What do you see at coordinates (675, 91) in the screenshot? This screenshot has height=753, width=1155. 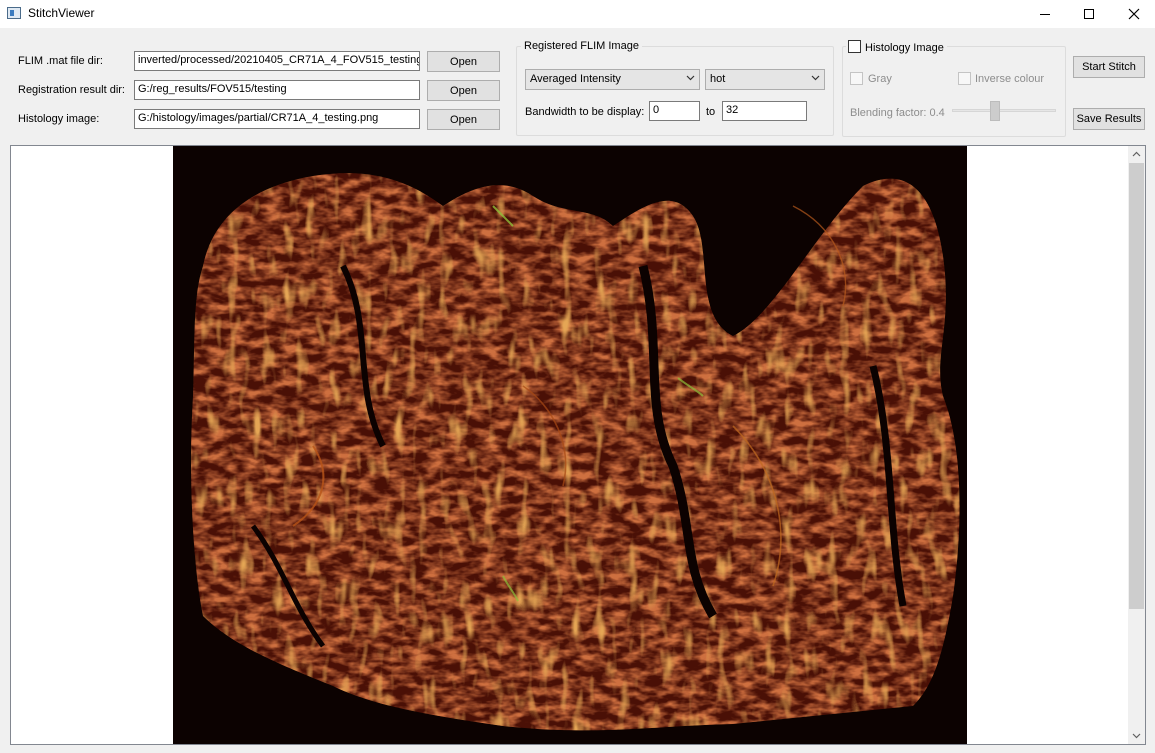 I see `registered-flim-group` at bounding box center [675, 91].